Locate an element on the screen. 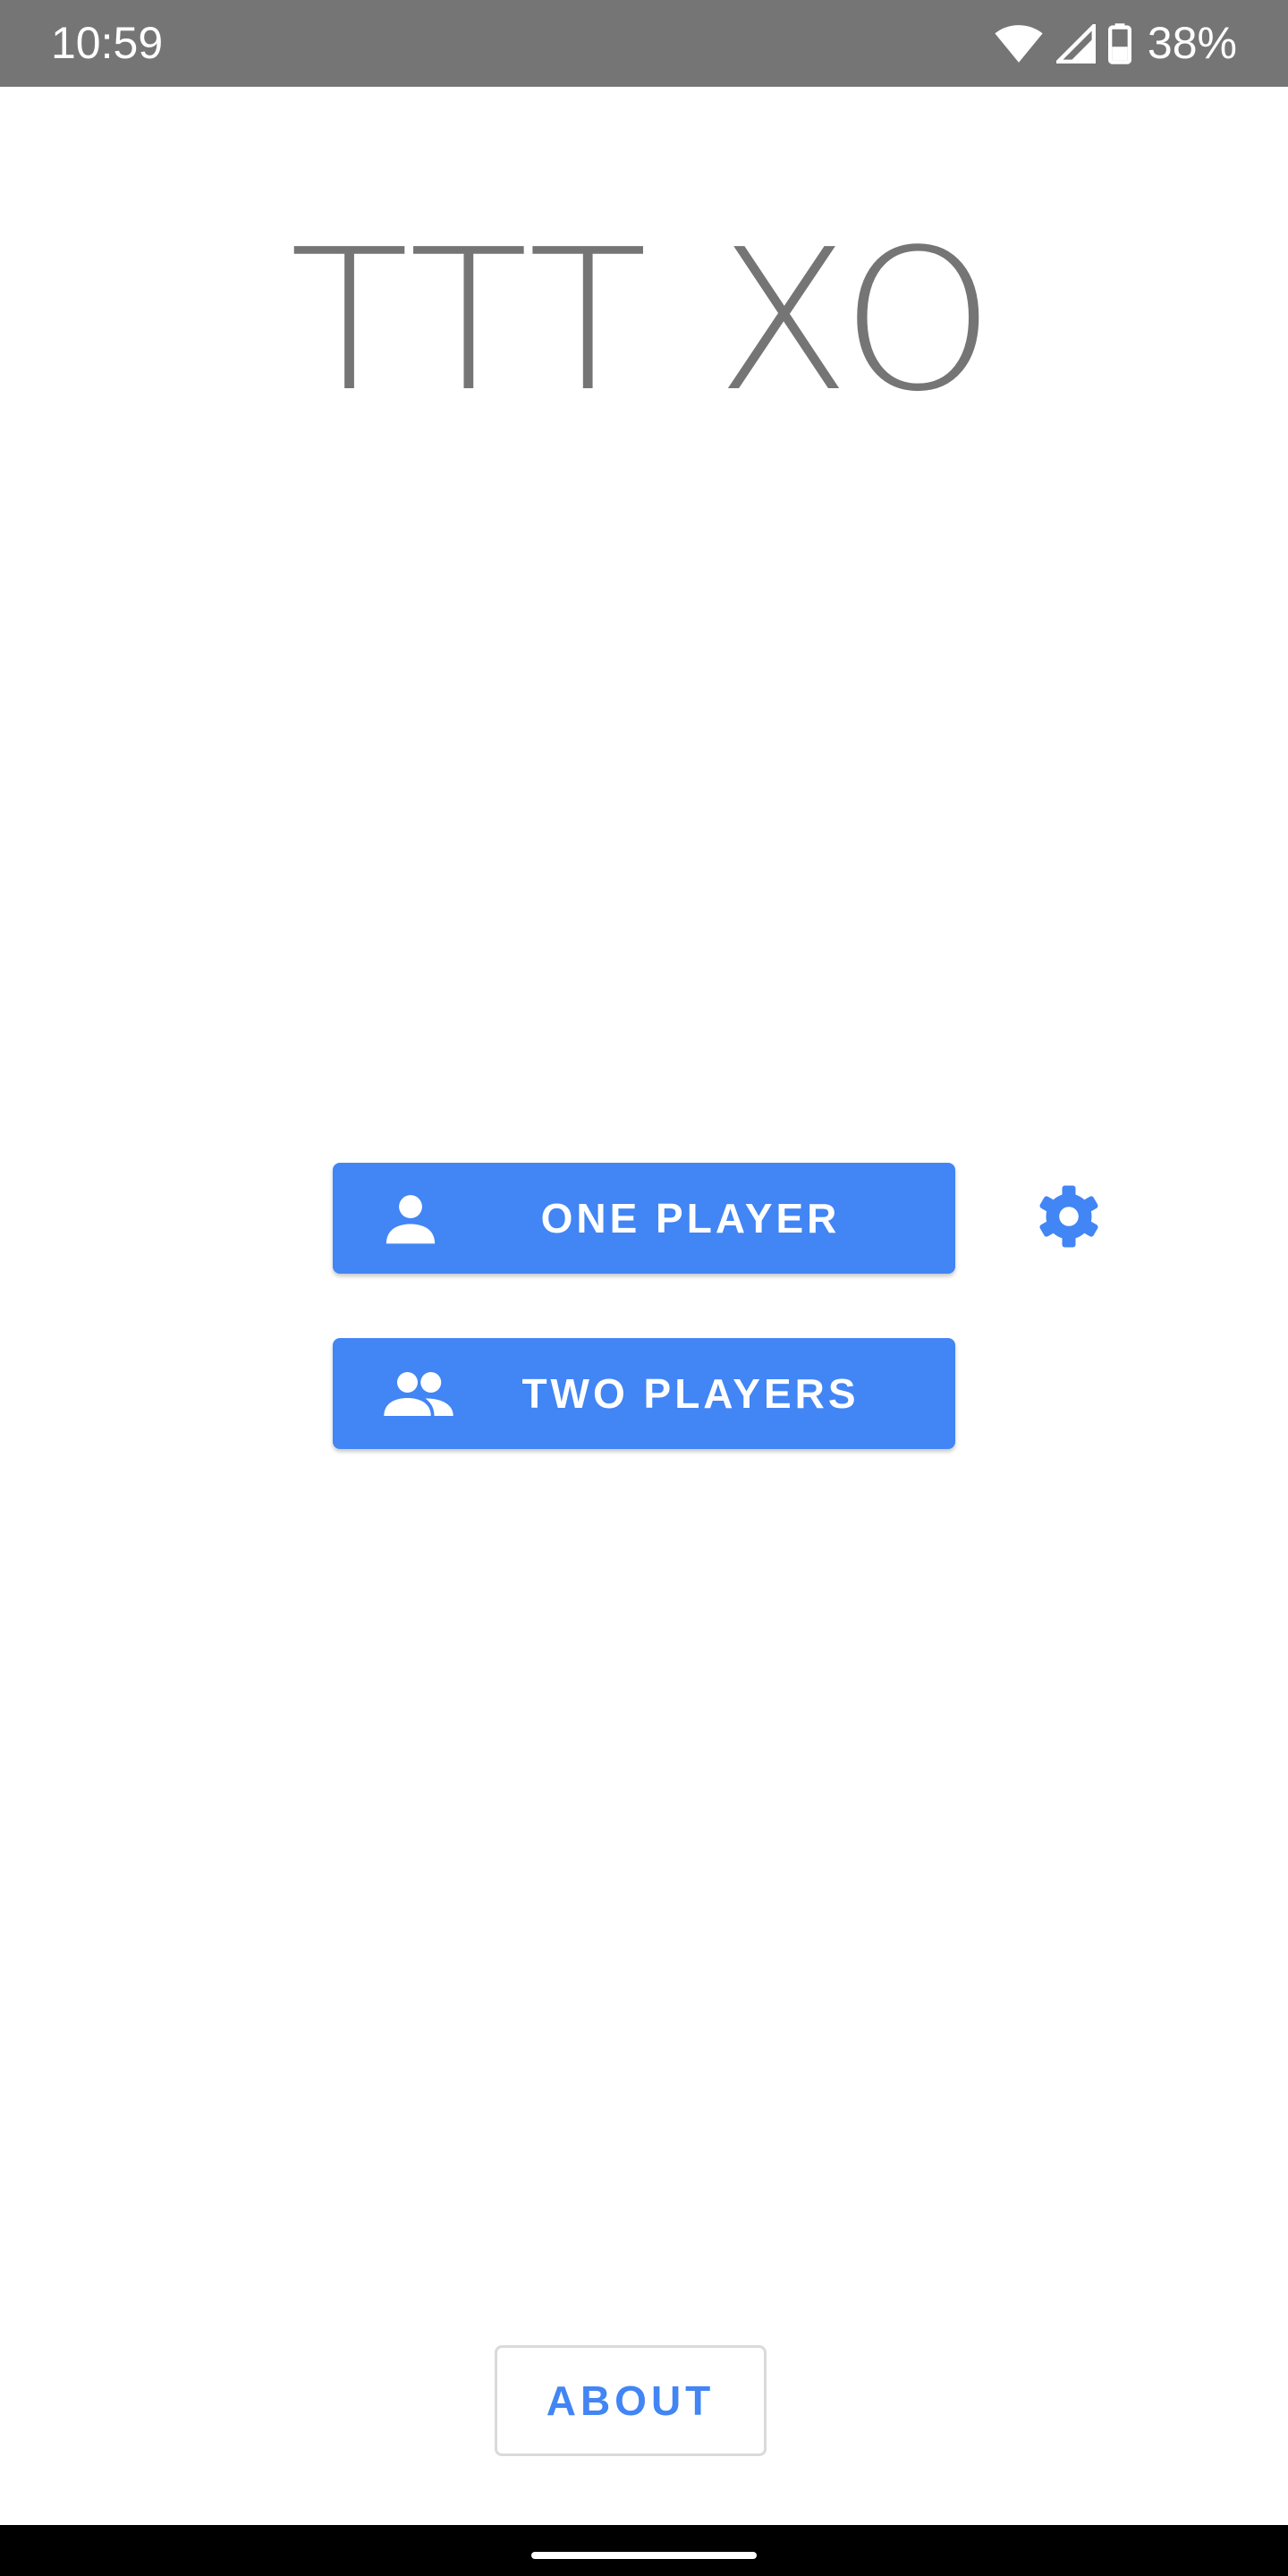  status-icons: 38% is located at coordinates (1115, 43).